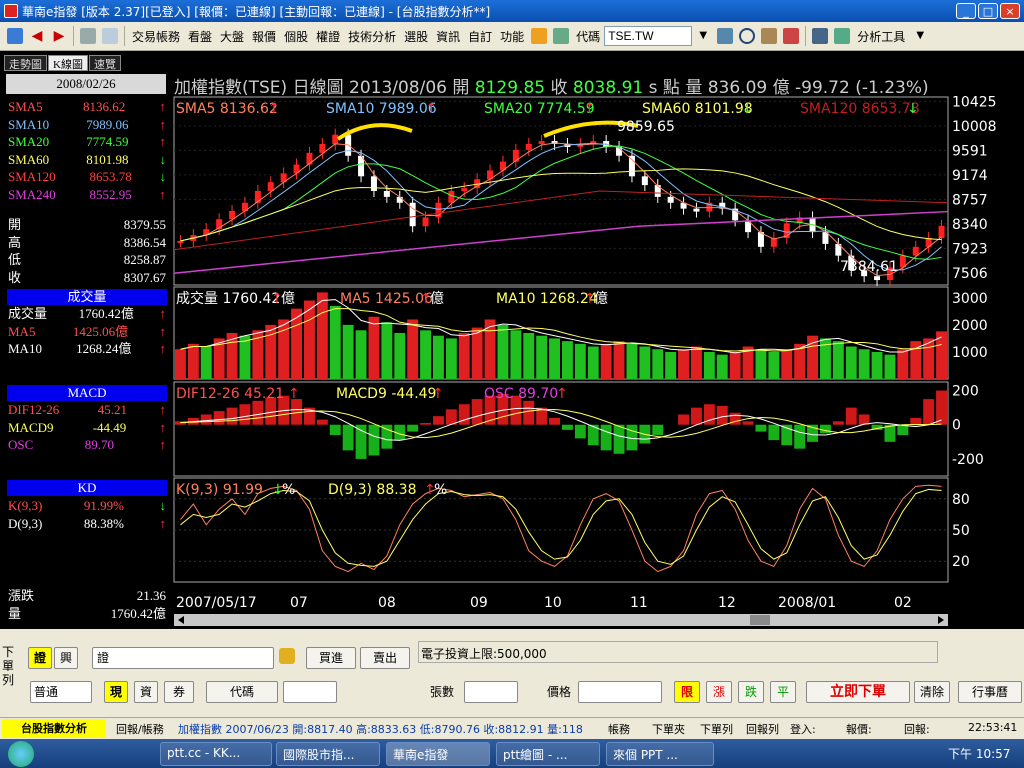 Image resolution: width=1024 pixels, height=768 pixels. I want to click on menu-function: 功能, so click(512, 36).